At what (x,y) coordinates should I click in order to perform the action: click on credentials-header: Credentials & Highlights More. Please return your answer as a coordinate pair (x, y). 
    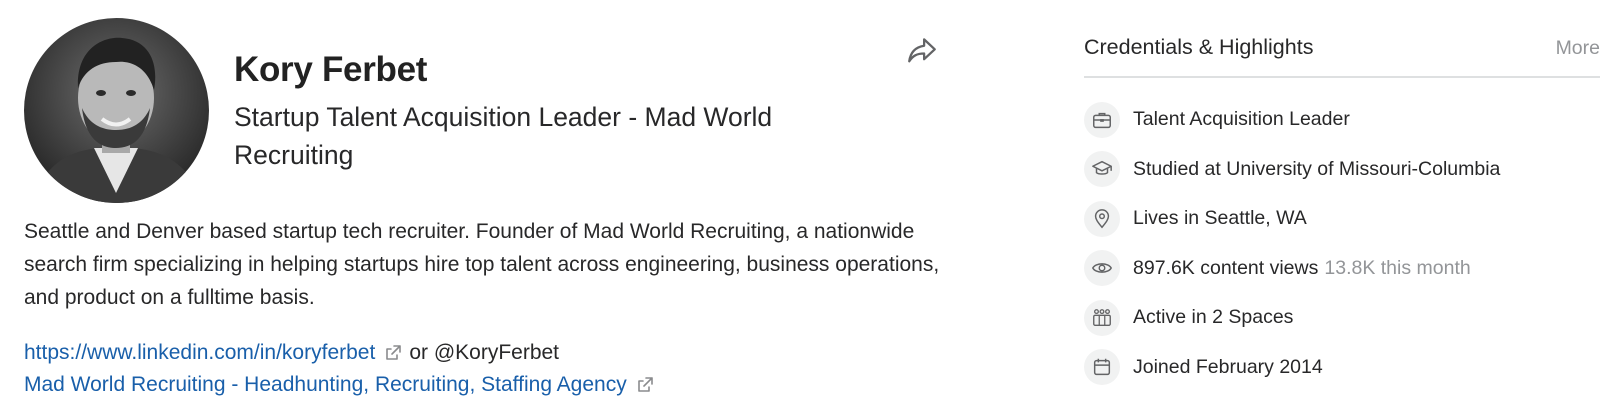
    Looking at the image, I should click on (1342, 49).